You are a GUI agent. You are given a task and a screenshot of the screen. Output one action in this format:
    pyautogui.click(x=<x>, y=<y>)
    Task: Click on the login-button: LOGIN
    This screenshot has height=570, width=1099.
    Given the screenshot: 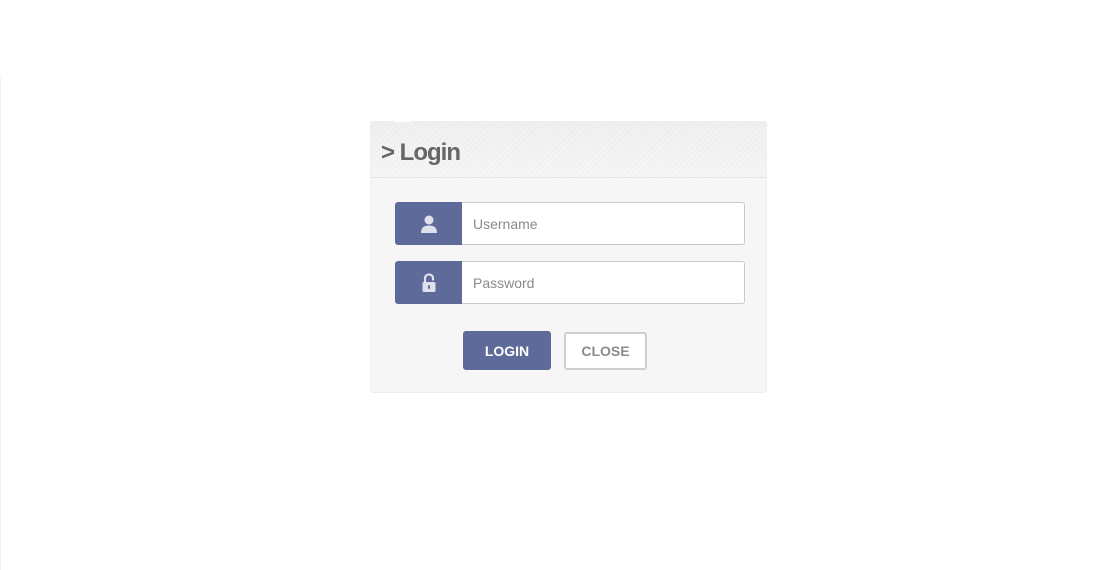 What is the action you would take?
    pyautogui.click(x=507, y=350)
    